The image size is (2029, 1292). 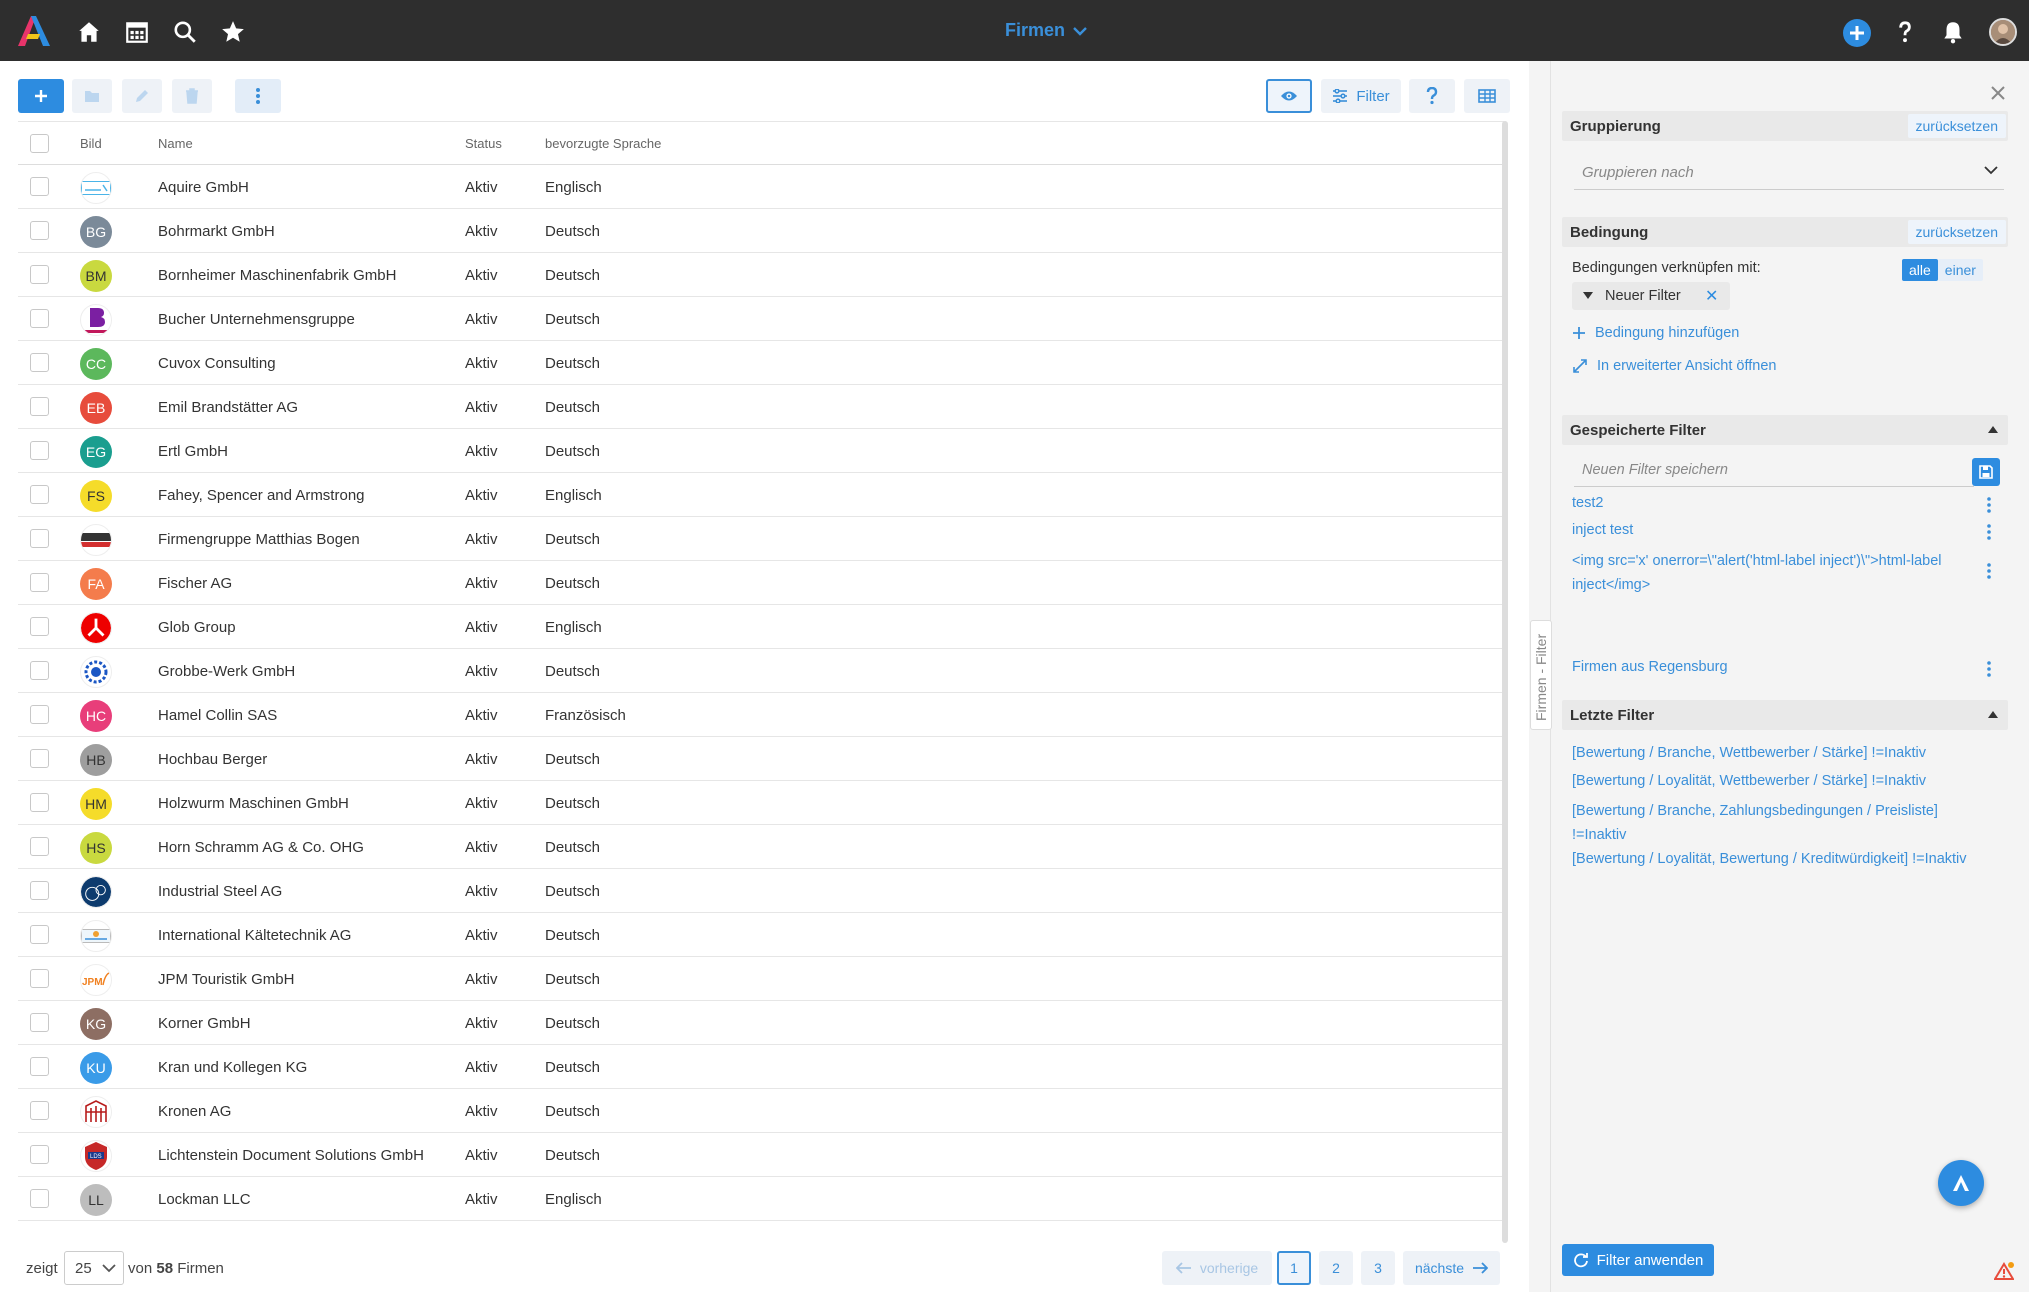 I want to click on delete-button, so click(x=192, y=96).